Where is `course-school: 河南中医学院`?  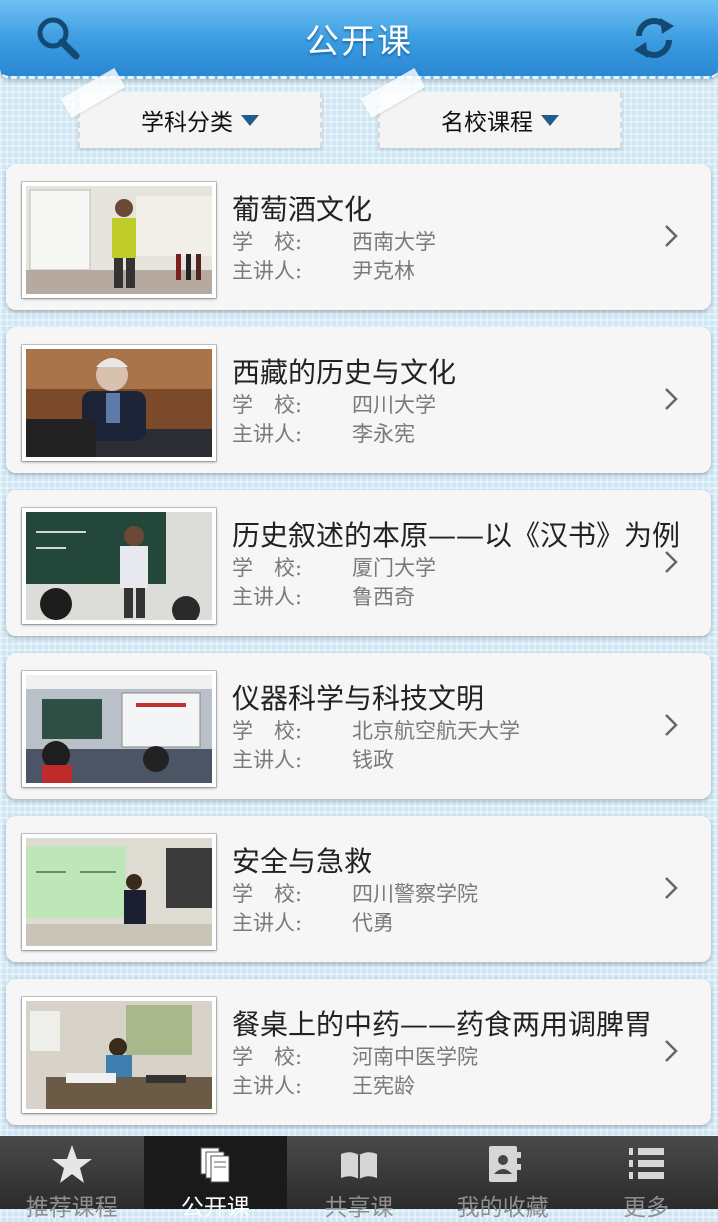
course-school: 河南中医学院 is located at coordinates (415, 1057).